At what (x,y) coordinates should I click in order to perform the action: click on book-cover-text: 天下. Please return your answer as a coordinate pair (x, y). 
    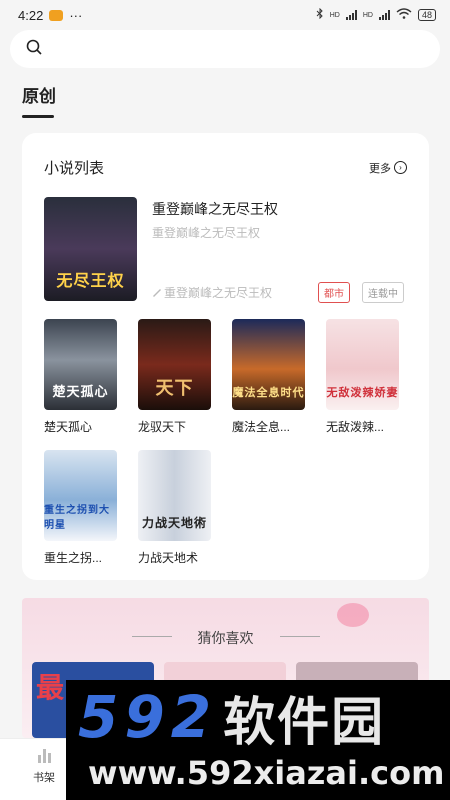
    Looking at the image, I should click on (174, 388).